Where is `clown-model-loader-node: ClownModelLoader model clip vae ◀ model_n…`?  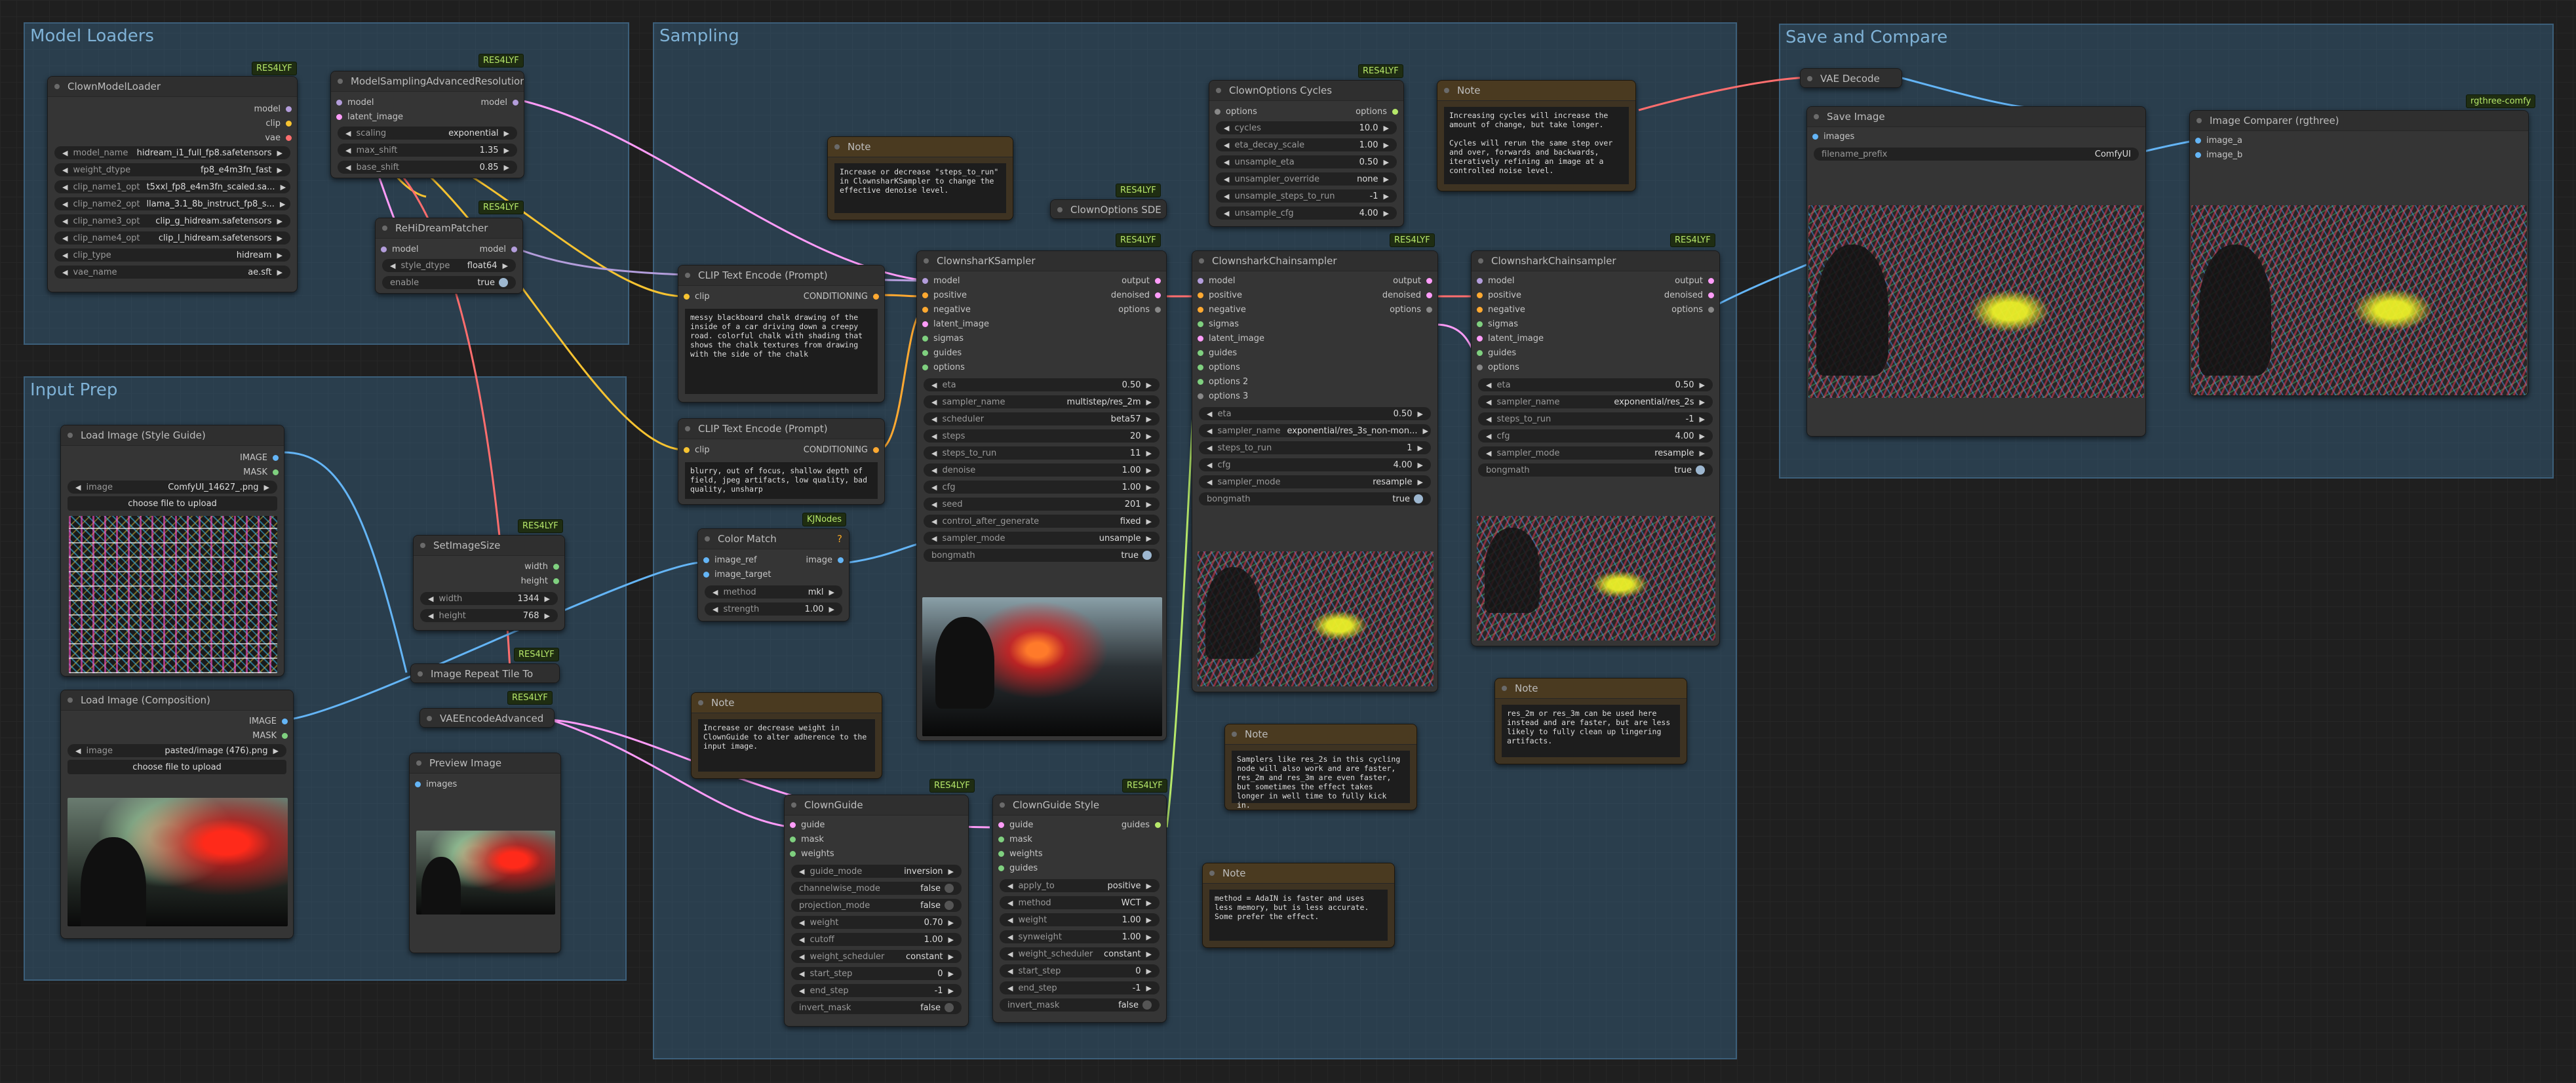 clown-model-loader-node: ClownModelLoader model clip vae ◀ model_n… is located at coordinates (173, 184).